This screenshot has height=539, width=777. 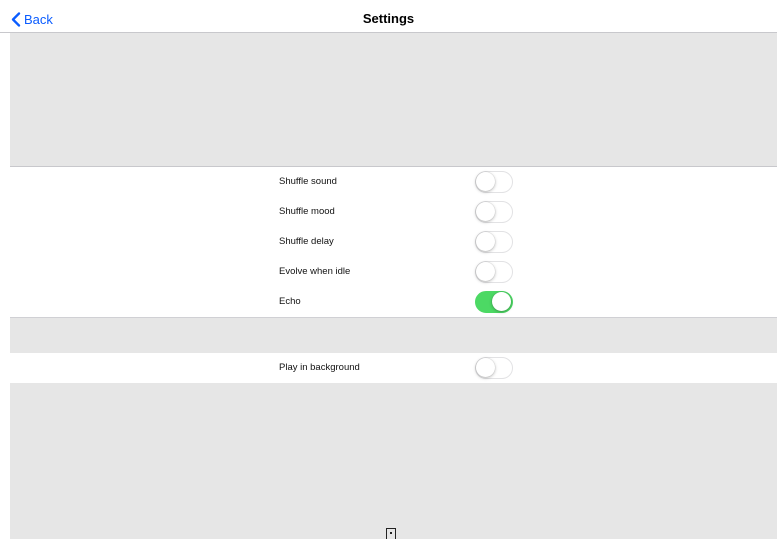 I want to click on play-in-background-toggle, so click(x=494, y=368).